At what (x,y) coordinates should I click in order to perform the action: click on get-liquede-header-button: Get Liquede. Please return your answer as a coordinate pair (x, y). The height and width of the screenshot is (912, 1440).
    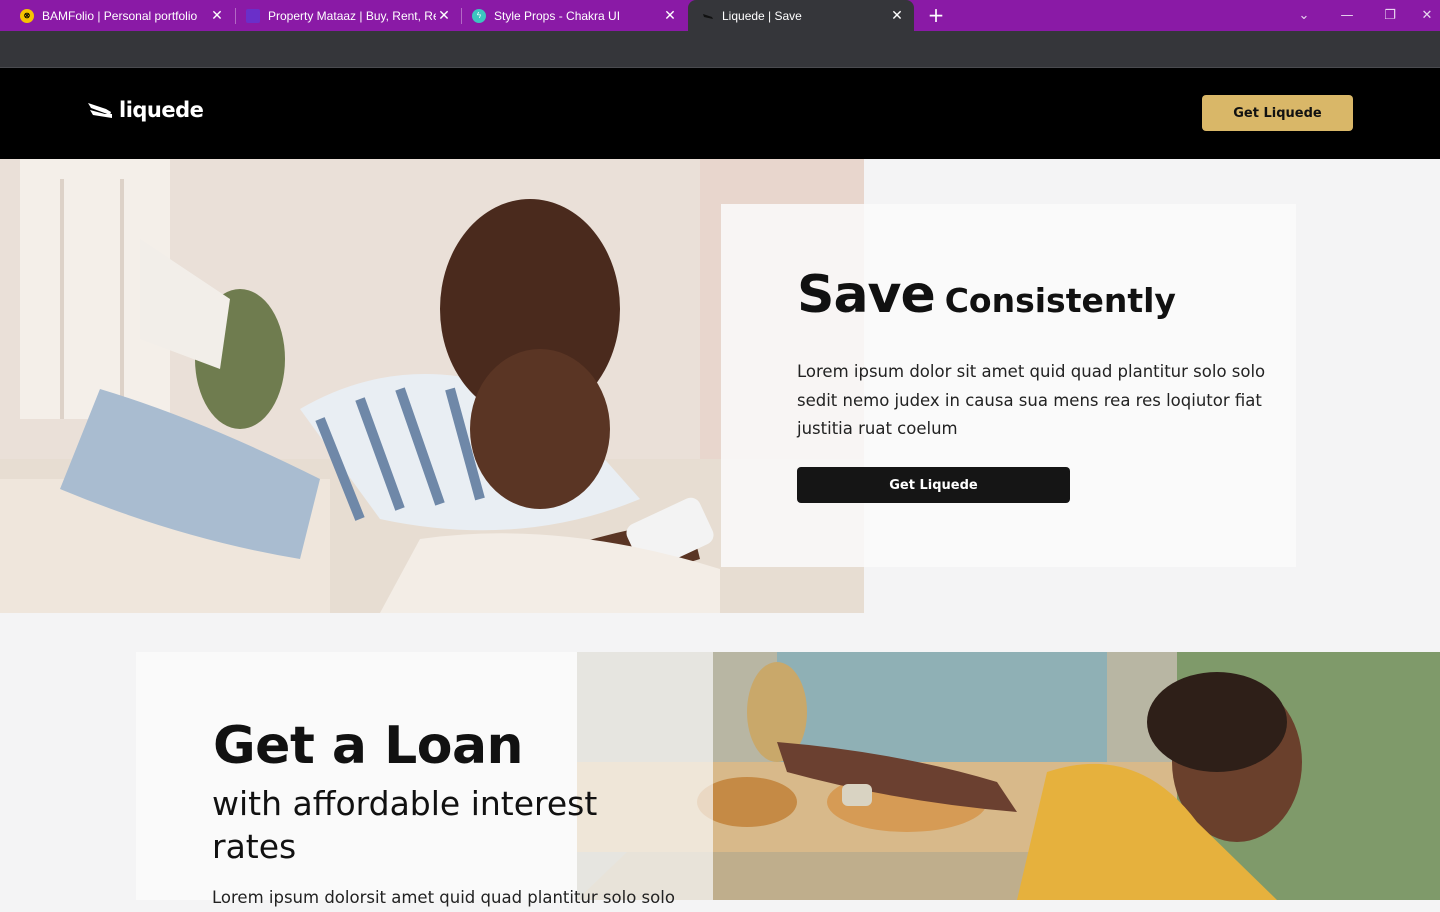
    Looking at the image, I should click on (1277, 113).